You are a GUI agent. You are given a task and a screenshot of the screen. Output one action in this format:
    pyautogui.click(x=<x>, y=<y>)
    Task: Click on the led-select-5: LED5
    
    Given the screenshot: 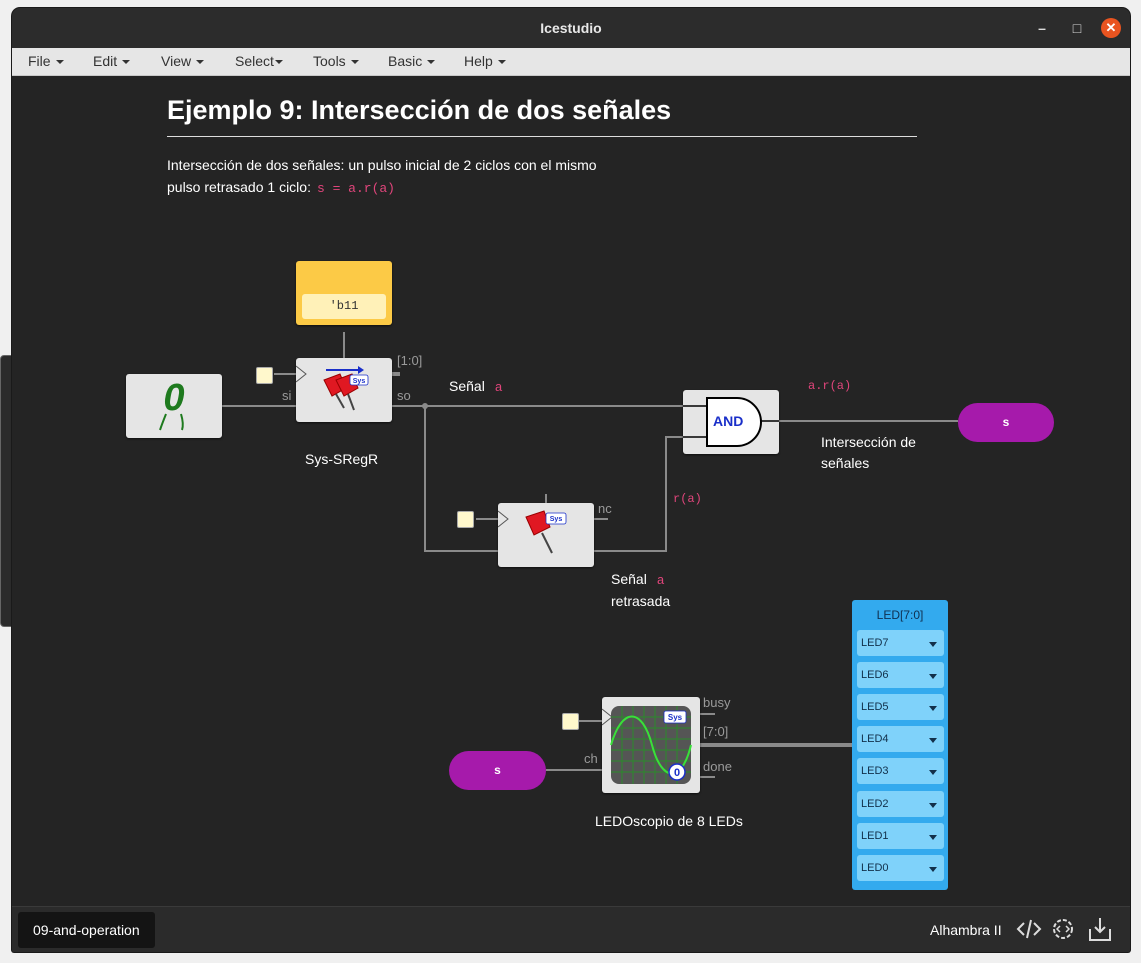 What is the action you would take?
    pyautogui.click(x=900, y=707)
    